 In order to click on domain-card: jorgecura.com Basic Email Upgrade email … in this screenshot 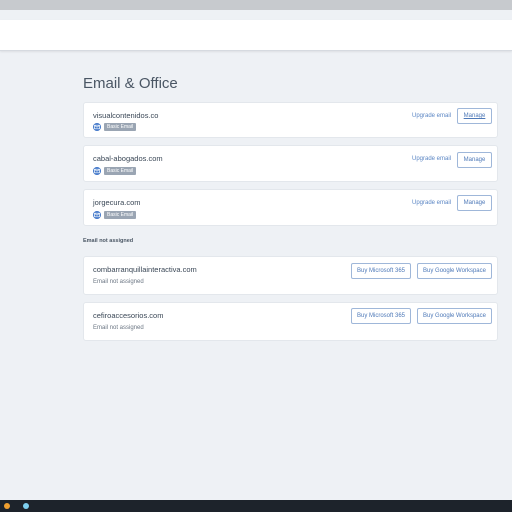, I will do `click(290, 207)`.